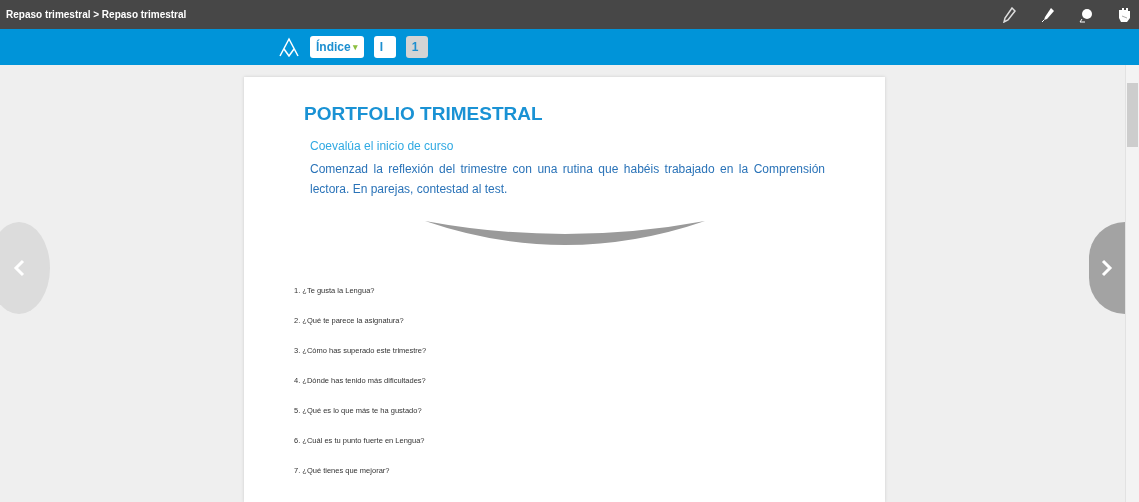 This screenshot has height=502, width=1139. Describe the element at coordinates (19, 268) in the screenshot. I see `chevron-left-icon` at that location.